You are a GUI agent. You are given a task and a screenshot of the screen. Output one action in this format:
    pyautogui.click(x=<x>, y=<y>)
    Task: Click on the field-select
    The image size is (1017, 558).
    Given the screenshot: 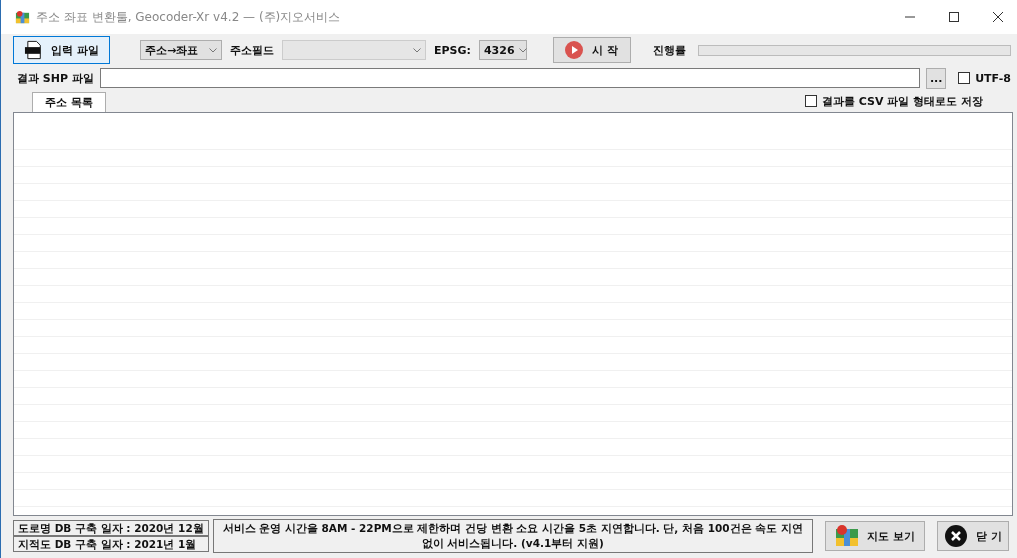 What is the action you would take?
    pyautogui.click(x=354, y=50)
    